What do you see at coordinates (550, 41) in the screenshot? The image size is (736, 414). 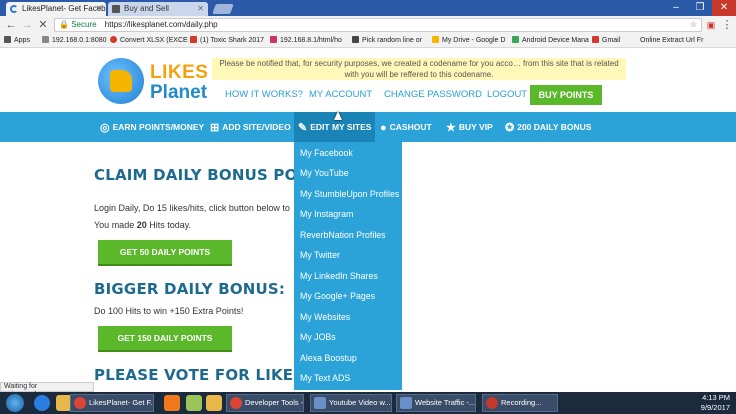 I see `bookmark-item: Android Device Mana` at bounding box center [550, 41].